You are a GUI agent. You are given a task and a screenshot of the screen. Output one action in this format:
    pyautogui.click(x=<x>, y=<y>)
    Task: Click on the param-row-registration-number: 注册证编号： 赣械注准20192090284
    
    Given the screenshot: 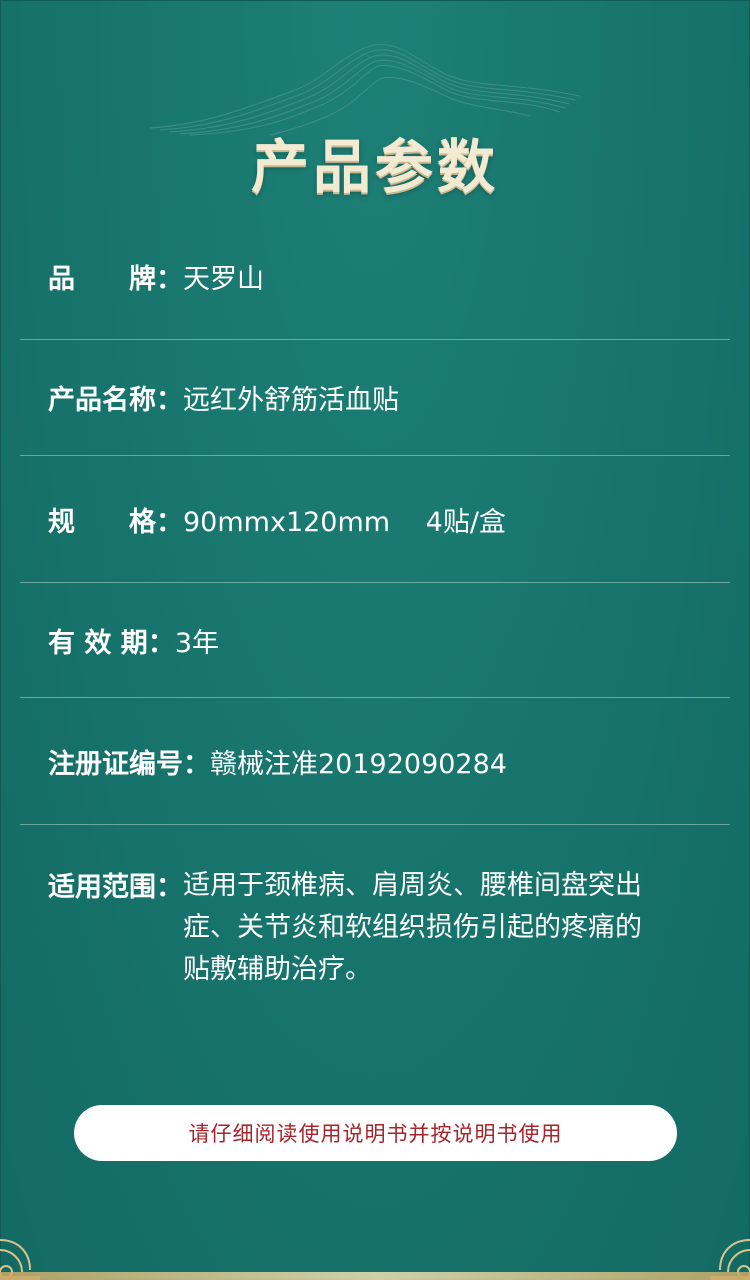 What is the action you would take?
    pyautogui.click(x=375, y=761)
    